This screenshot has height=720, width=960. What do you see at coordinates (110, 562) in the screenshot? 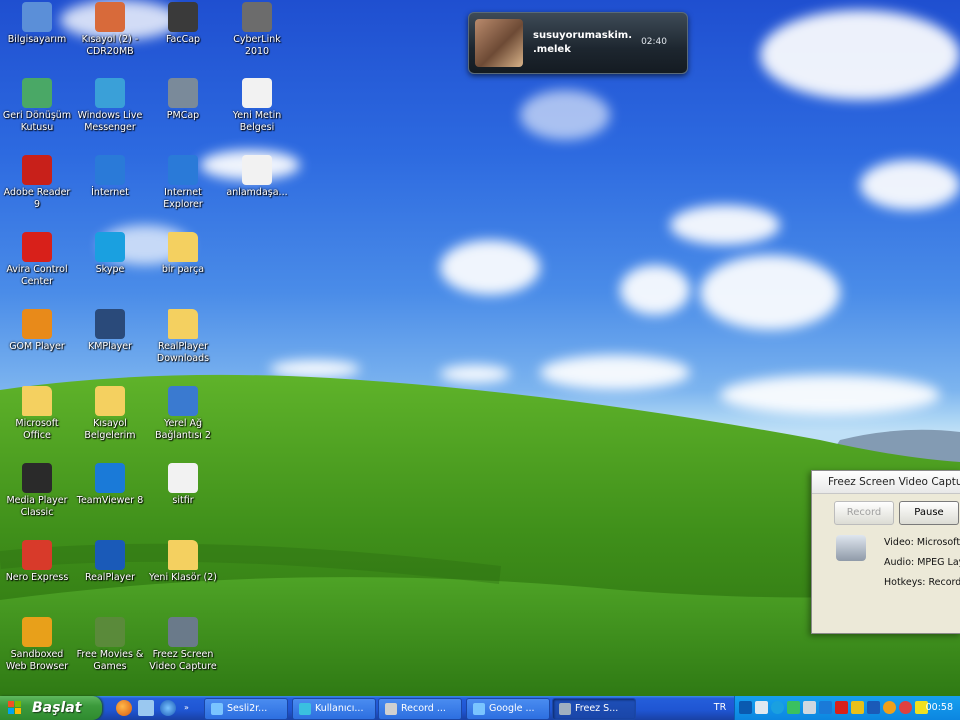
I see `desktop-icon: RealPlayer` at bounding box center [110, 562].